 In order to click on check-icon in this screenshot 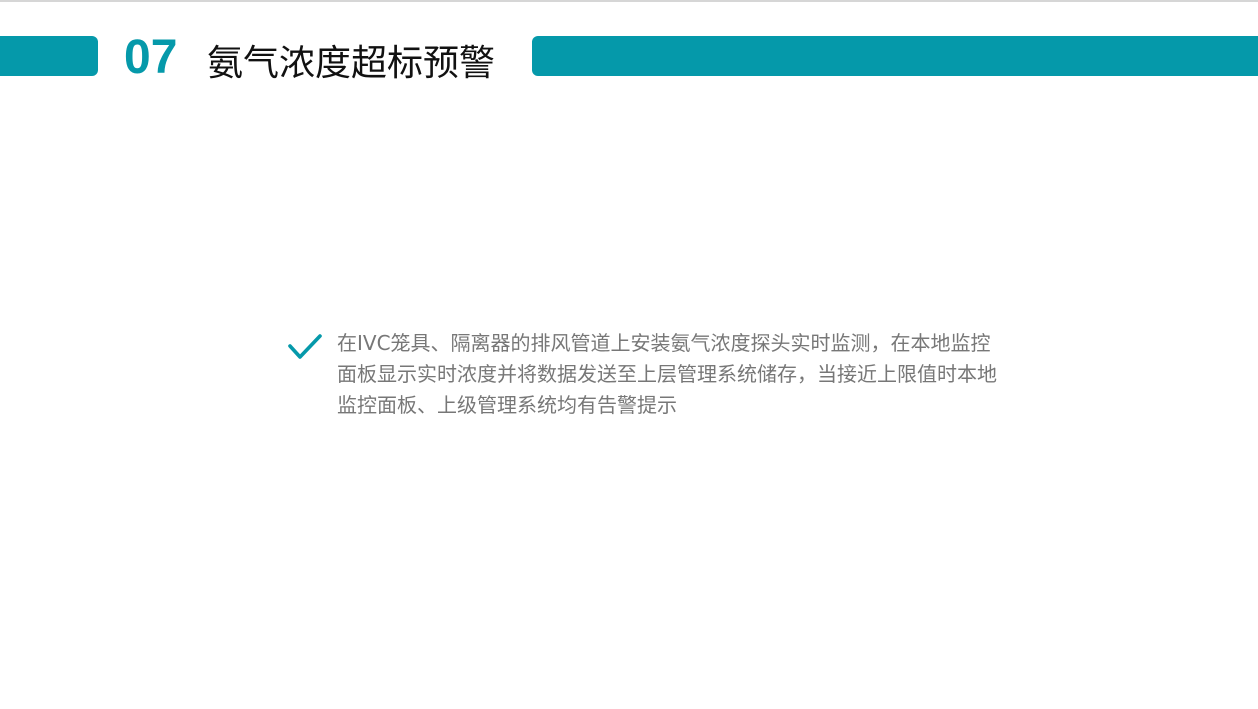, I will do `click(305, 346)`.